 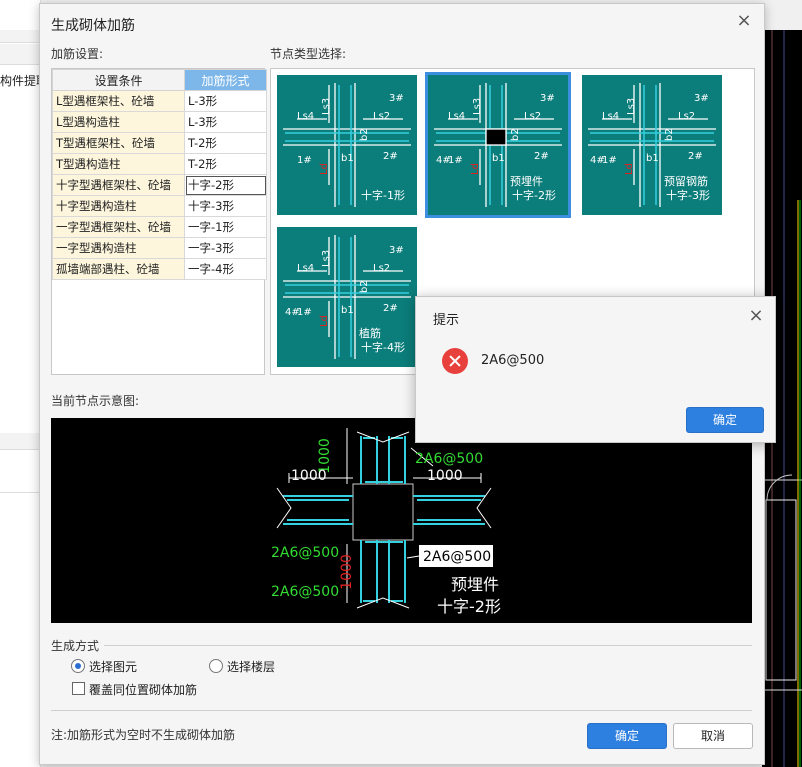 I want to click on tile-note: 预埋件, so click(x=526, y=181).